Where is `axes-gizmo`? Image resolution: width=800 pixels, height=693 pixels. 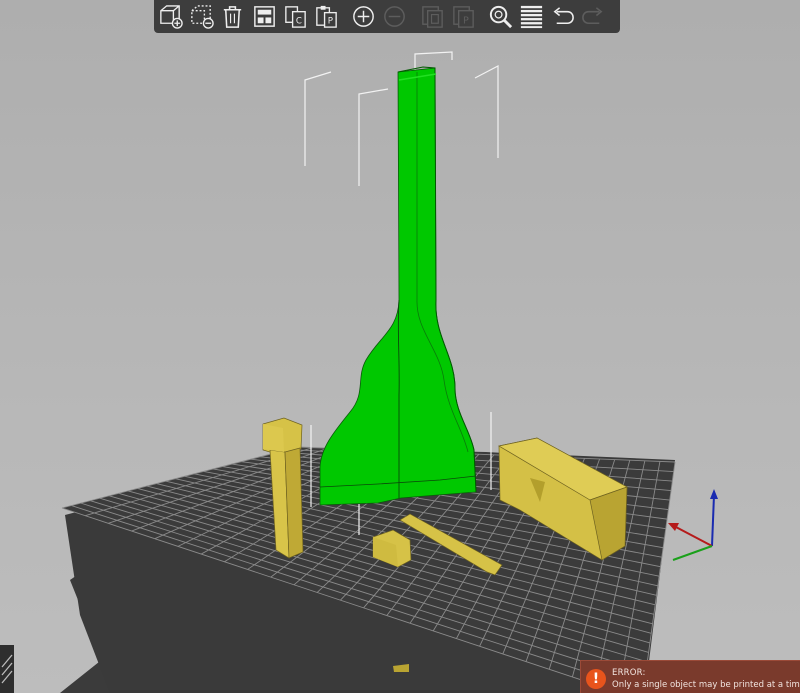
axes-gizmo is located at coordinates (693, 525).